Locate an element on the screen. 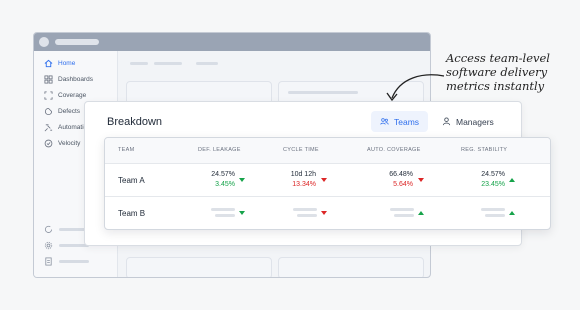  sidebar-item-velocity: Velocity is located at coordinates (62, 143).